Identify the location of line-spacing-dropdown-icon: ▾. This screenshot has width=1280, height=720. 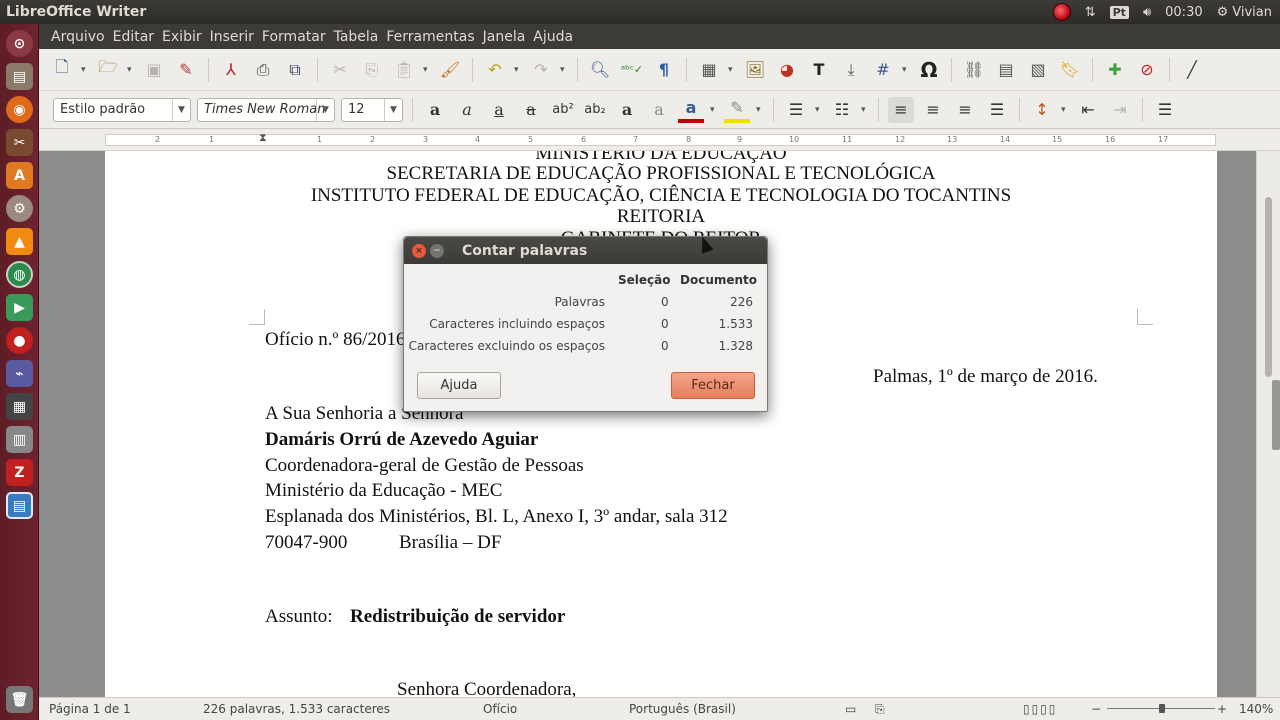
(1065, 110).